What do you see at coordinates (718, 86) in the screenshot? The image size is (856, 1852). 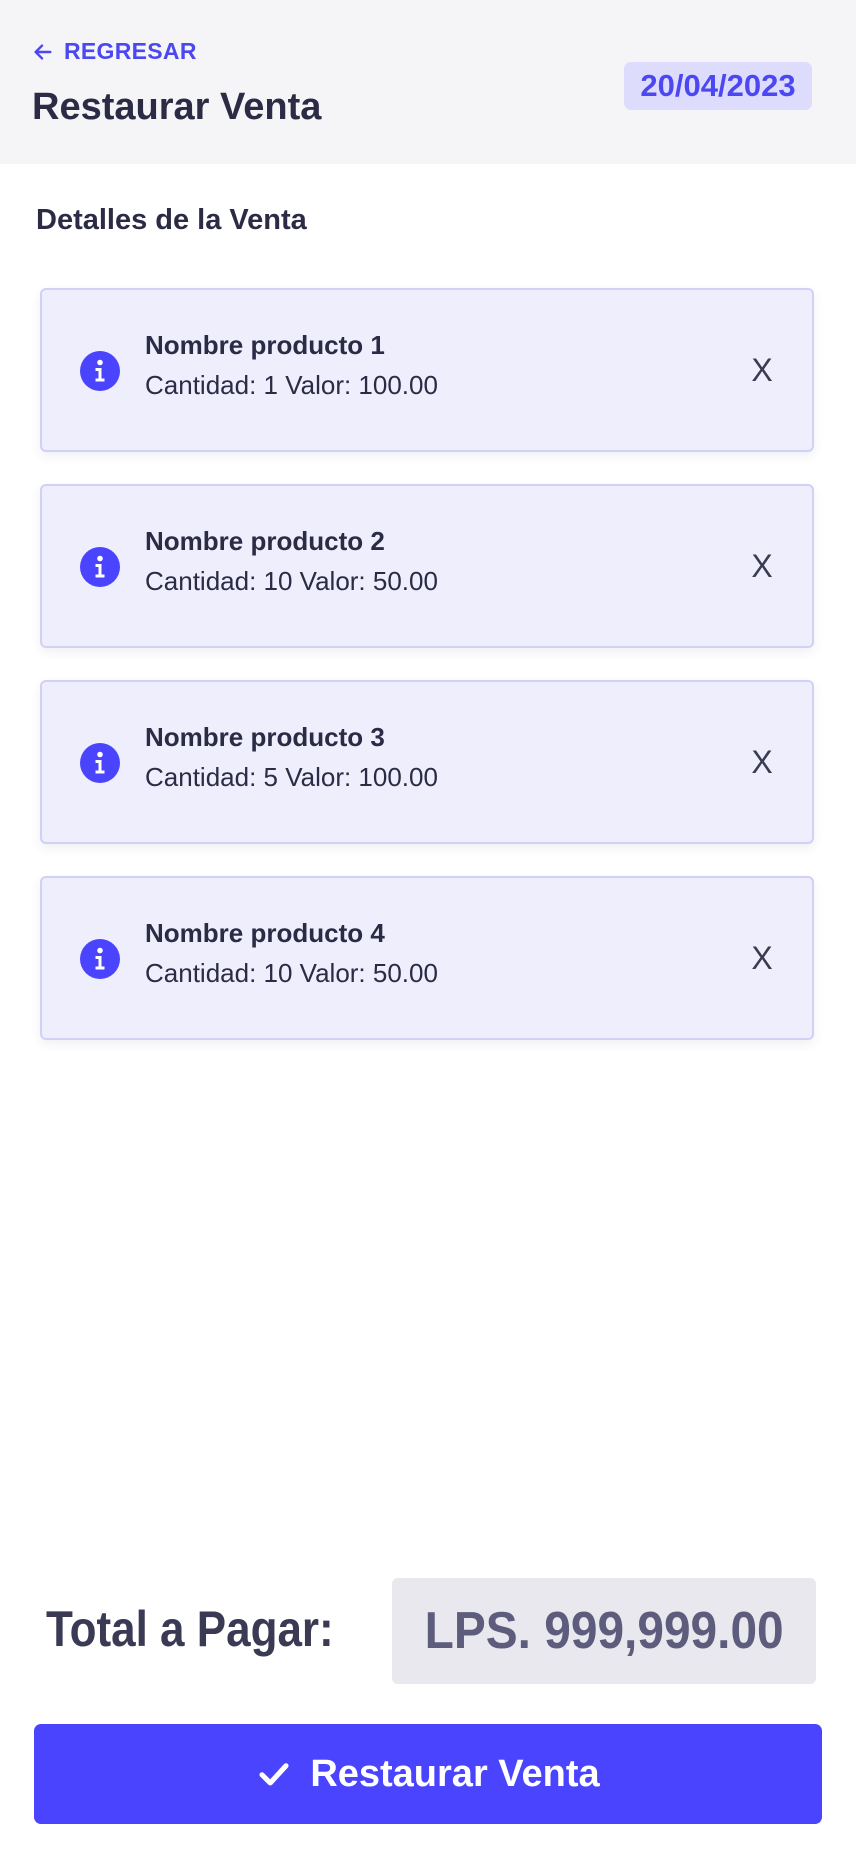 I see `date-badge: 20/04/2023` at bounding box center [718, 86].